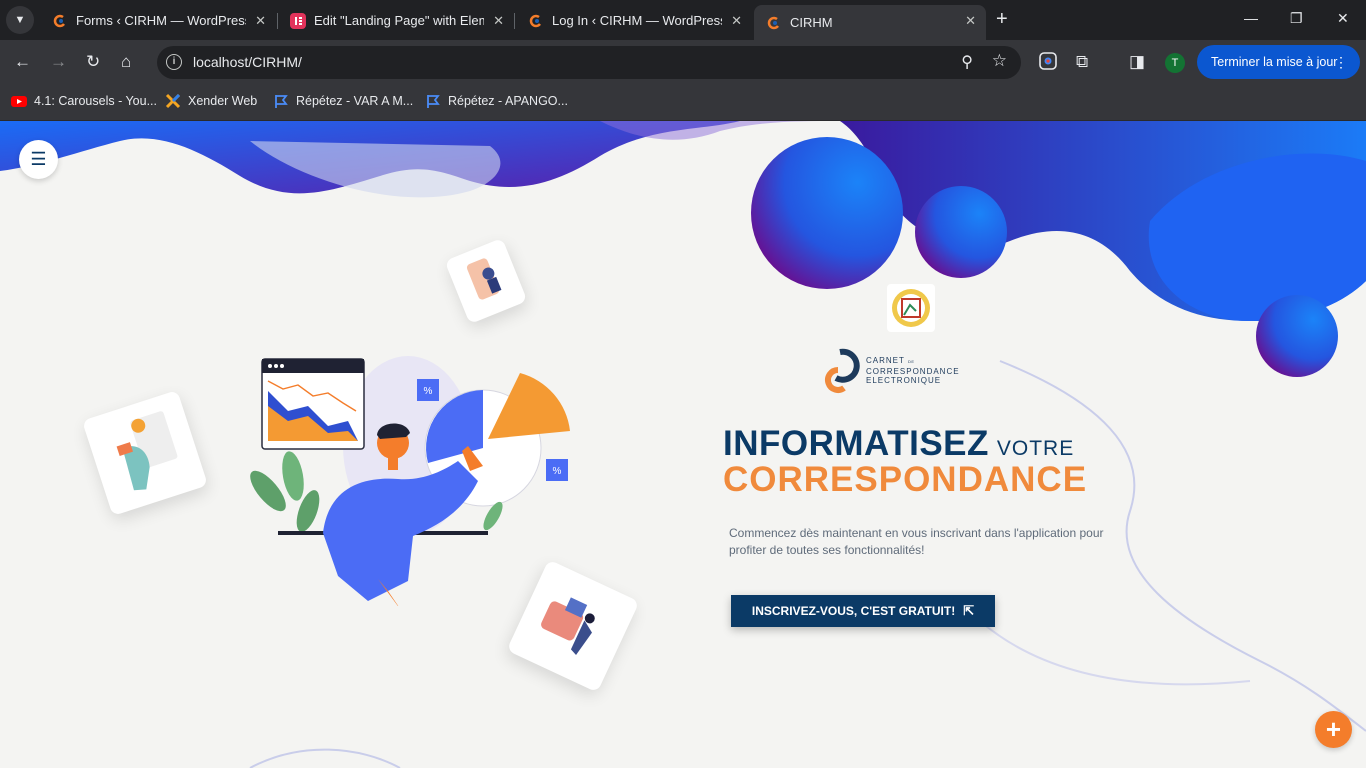 Image resolution: width=1366 pixels, height=768 pixels. Describe the element at coordinates (1048, 63) in the screenshot. I see `lens-extension-icon` at that location.